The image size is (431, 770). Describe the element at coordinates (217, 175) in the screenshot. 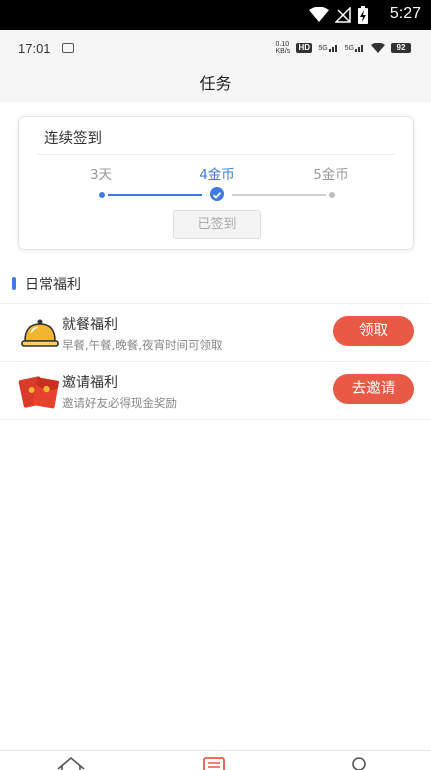

I see `signin-day-4: 4金币` at that location.